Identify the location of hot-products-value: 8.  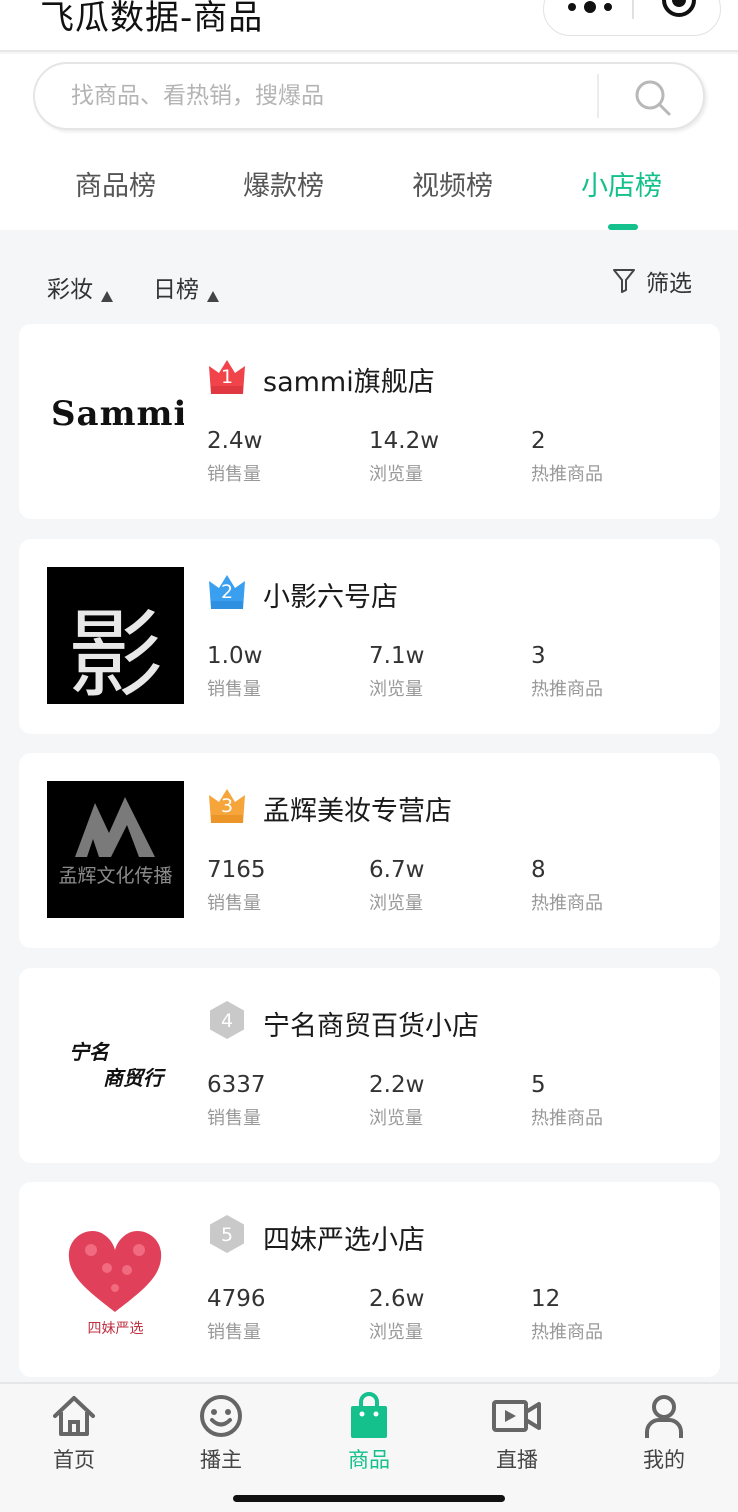
(538, 870).